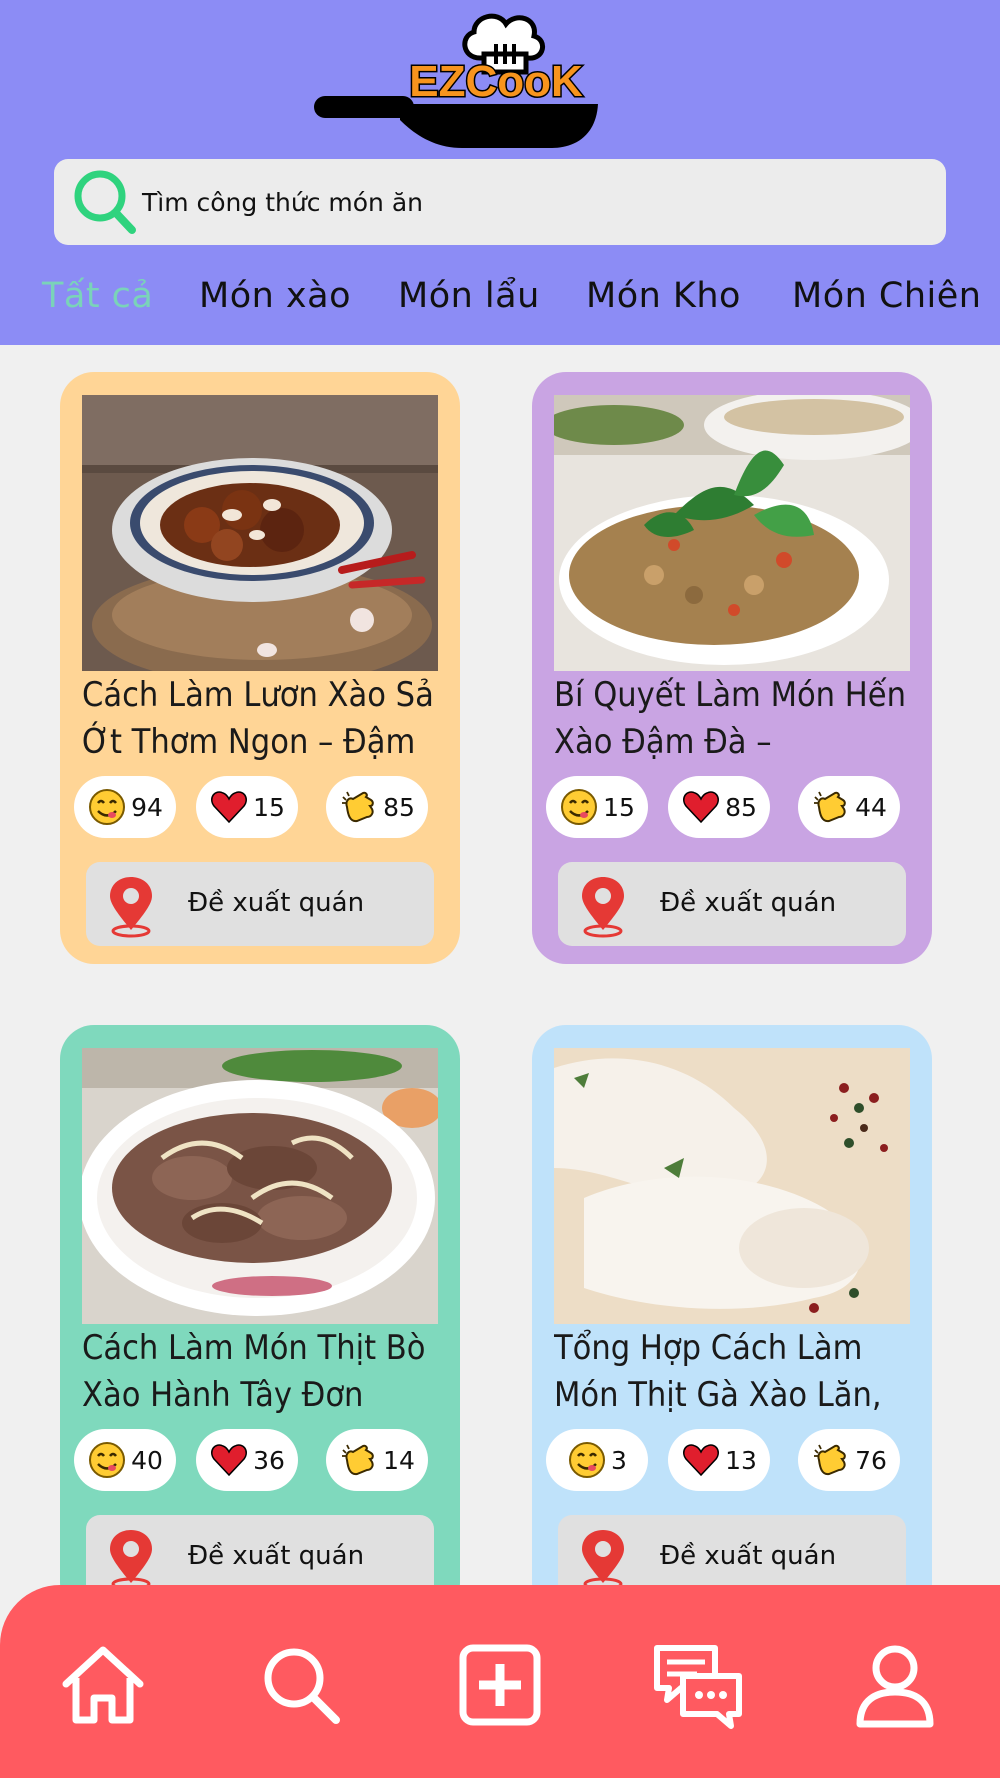 This screenshot has width=1000, height=1778. I want to click on nav-profile, so click(895, 1685).